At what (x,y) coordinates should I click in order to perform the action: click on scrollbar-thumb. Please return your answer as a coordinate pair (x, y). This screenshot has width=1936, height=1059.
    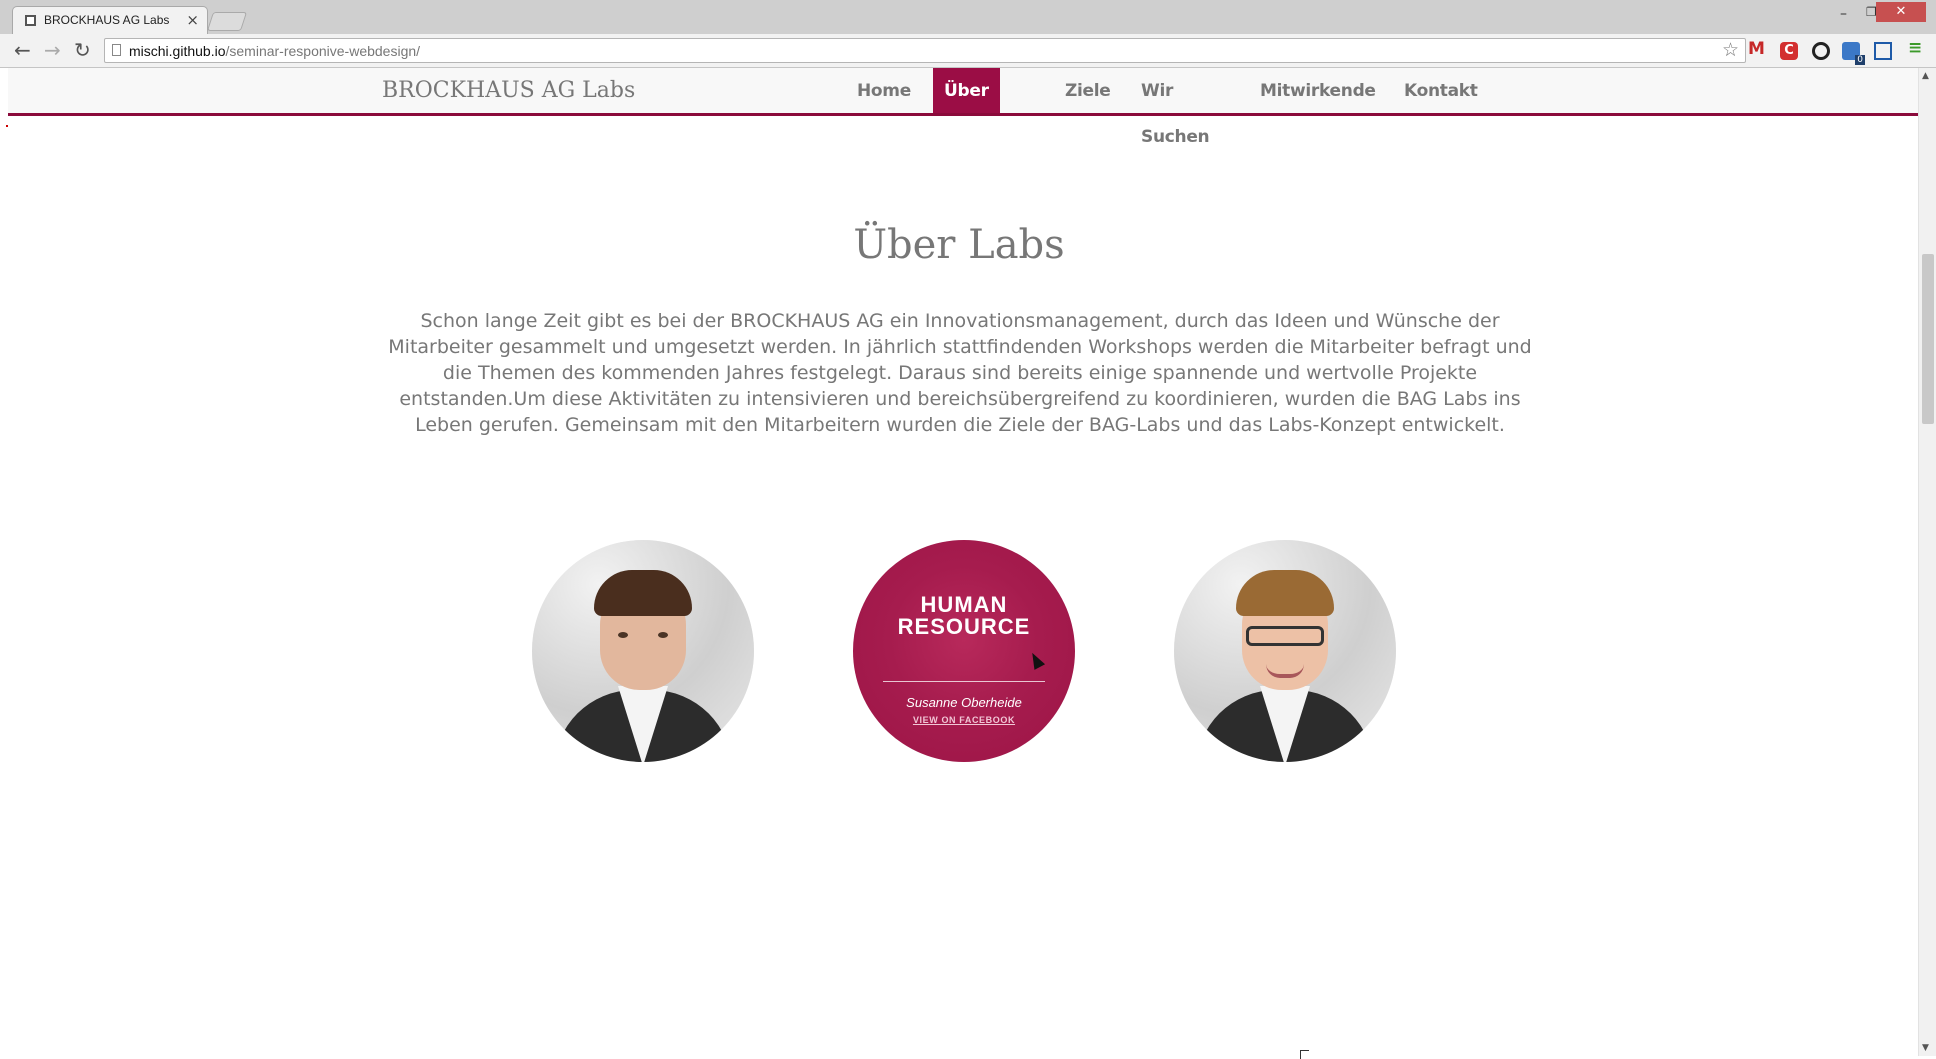
    Looking at the image, I should click on (1928, 339).